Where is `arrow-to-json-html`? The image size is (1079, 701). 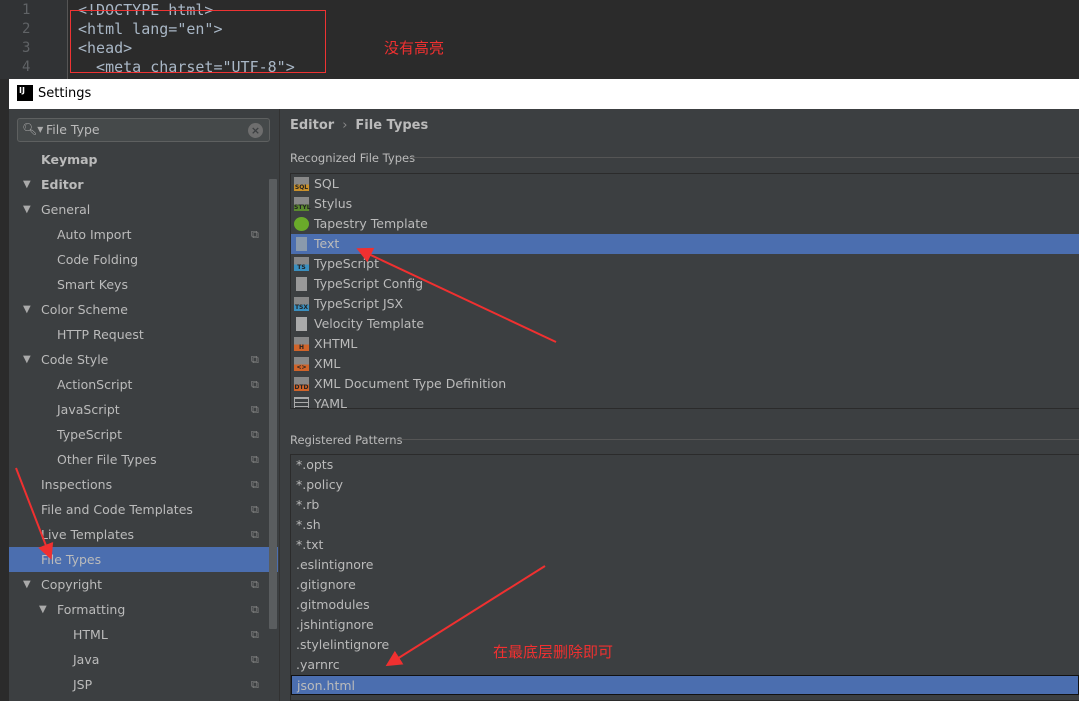 arrow-to-json-html is located at coordinates (465, 616).